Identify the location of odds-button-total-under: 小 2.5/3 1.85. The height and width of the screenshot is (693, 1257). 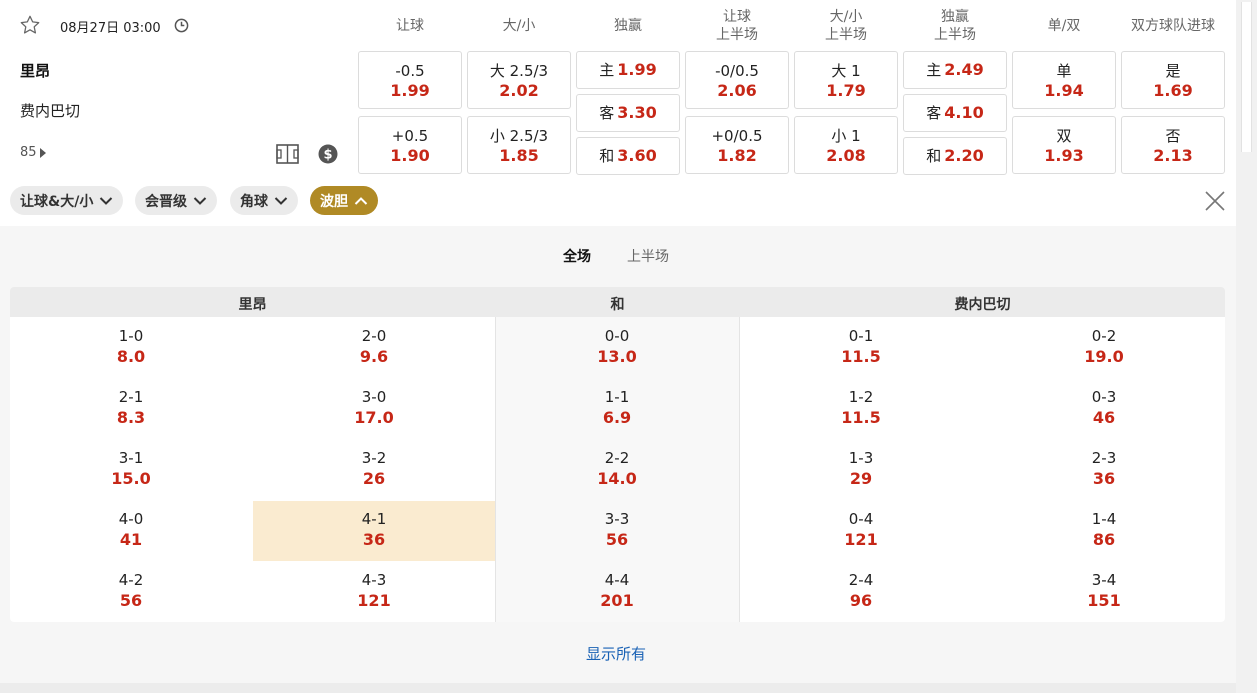
(519, 145).